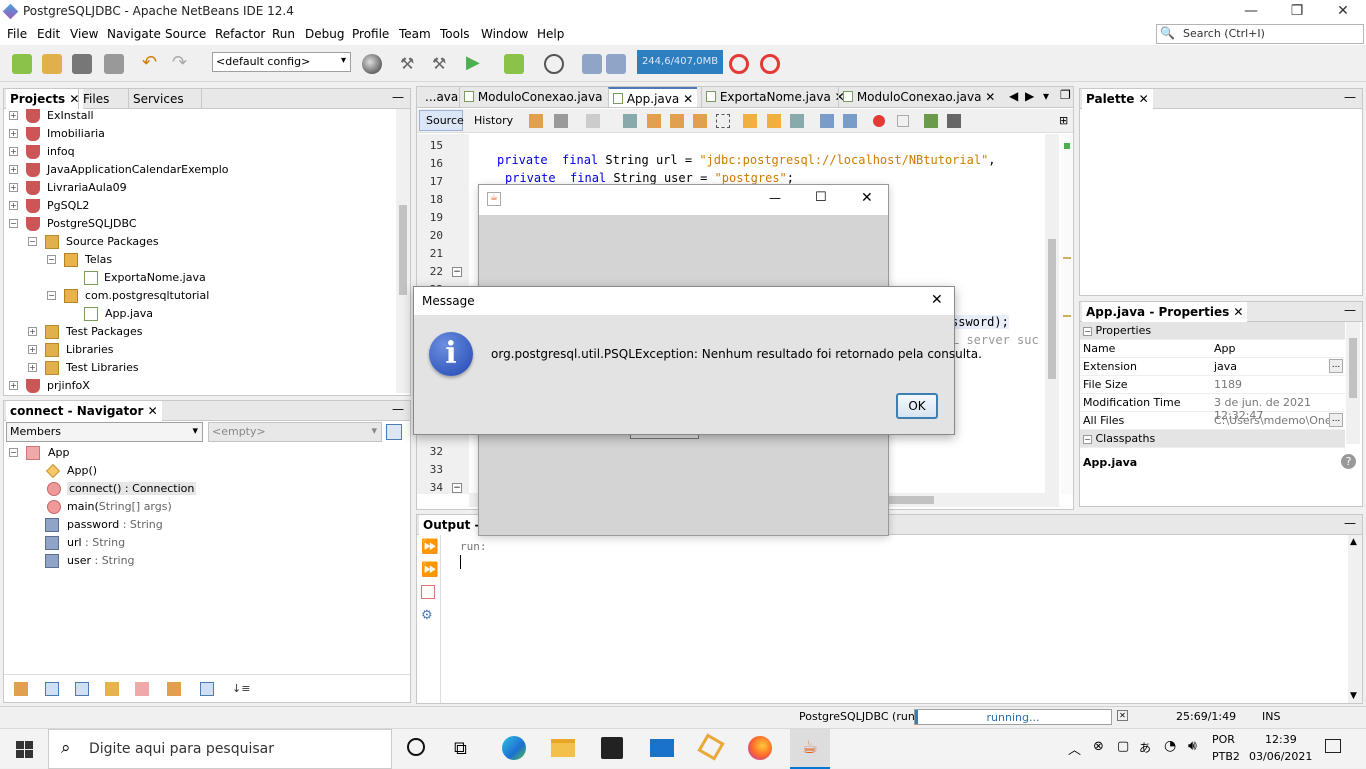 Image resolution: width=1366 pixels, height=769 pixels. What do you see at coordinates (750, 121) in the screenshot?
I see `prev-bookmark-icon` at bounding box center [750, 121].